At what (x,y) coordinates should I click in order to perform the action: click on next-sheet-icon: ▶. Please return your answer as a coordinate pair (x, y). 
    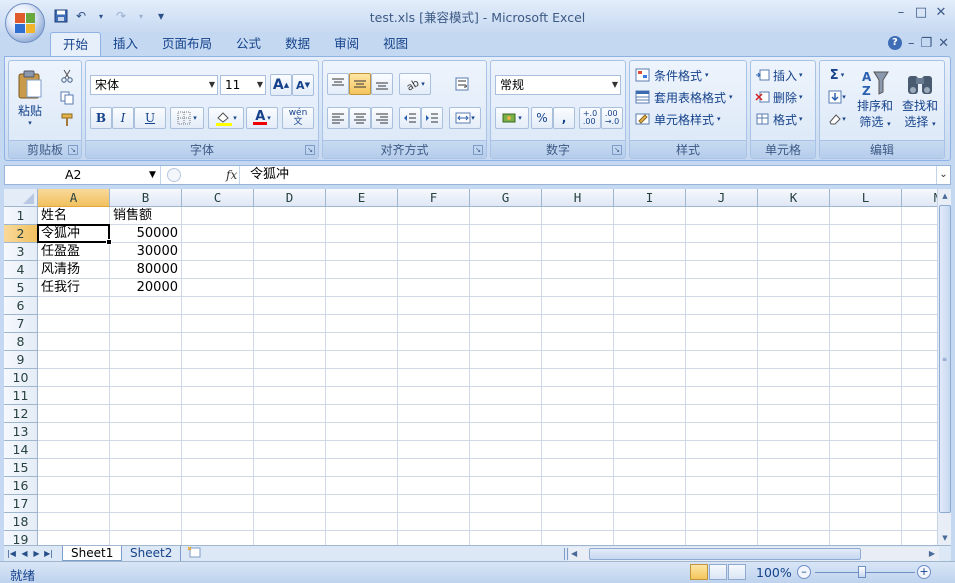
    Looking at the image, I should click on (36, 553).